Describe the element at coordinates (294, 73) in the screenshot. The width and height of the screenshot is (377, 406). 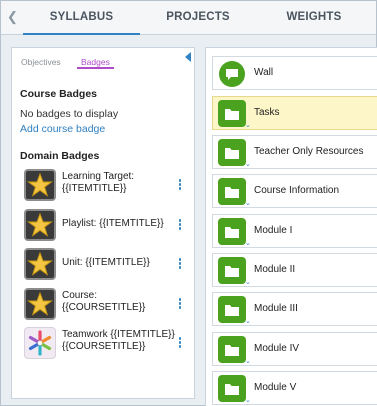
I see `list-item-wall: Wall` at that location.